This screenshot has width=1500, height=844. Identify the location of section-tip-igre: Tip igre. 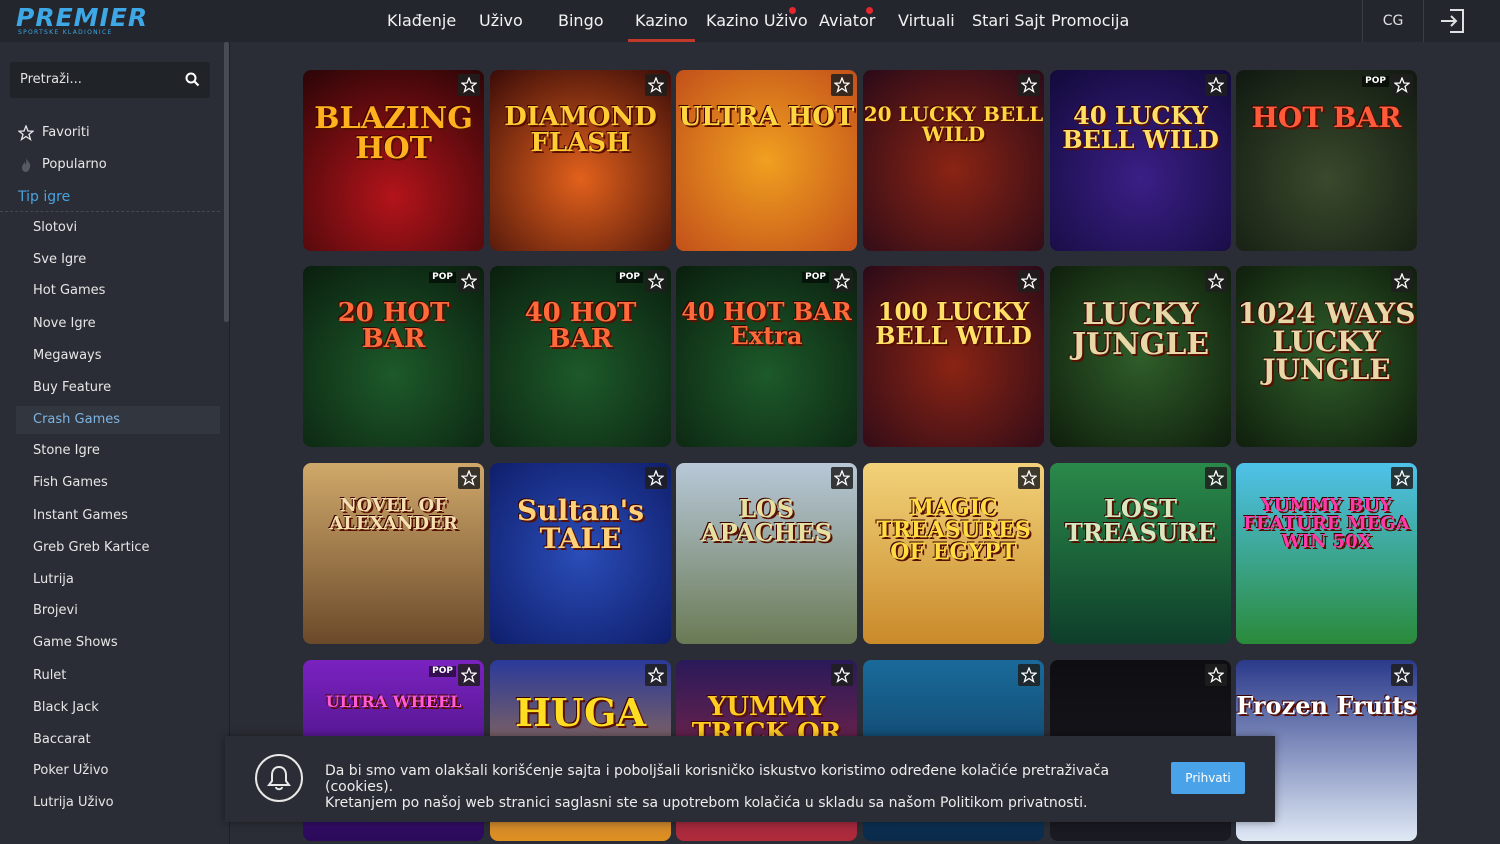
(44, 197).